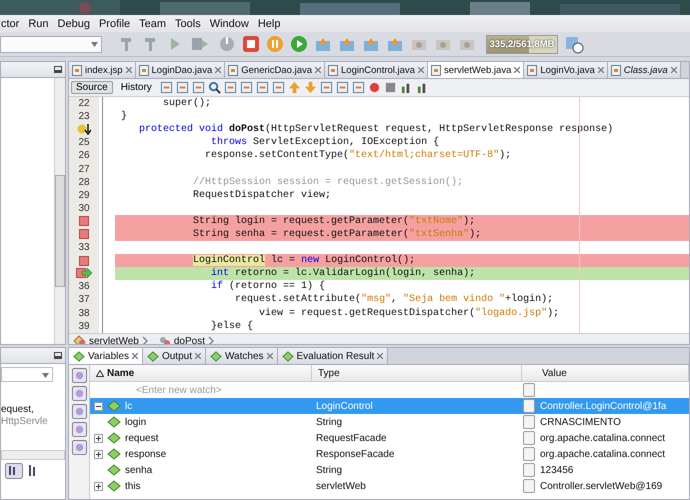 Image resolution: width=690 pixels, height=500 pixels. I want to click on stop-button, so click(251, 44).